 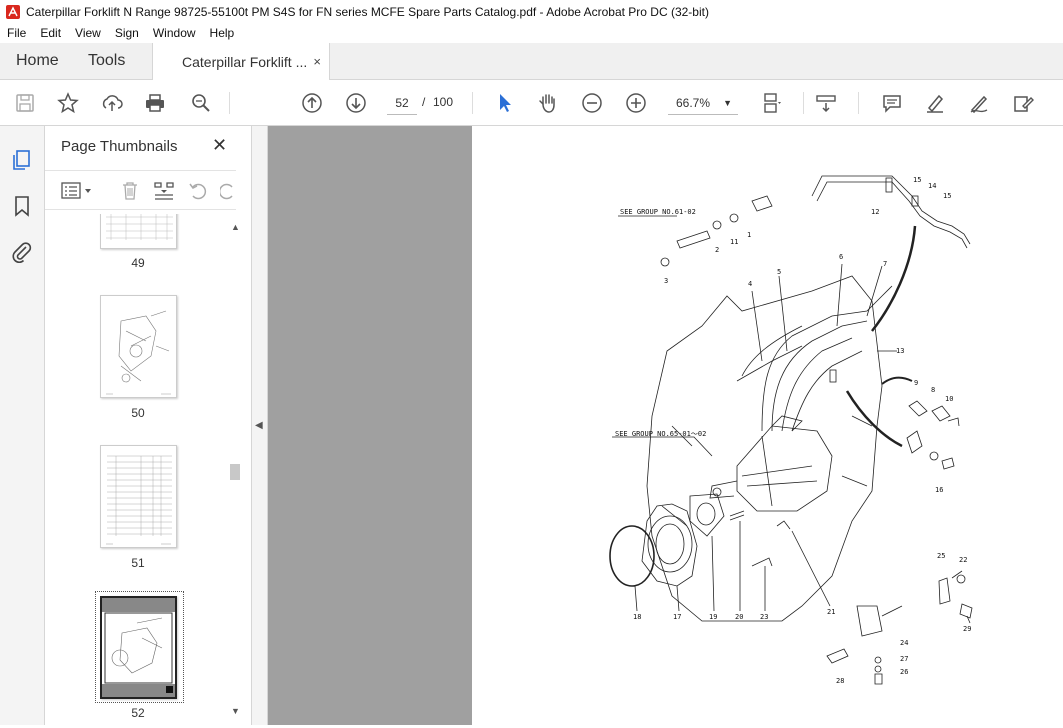 I want to click on ref-label: SEE GROUP NO.65-01～02, so click(x=660, y=434).